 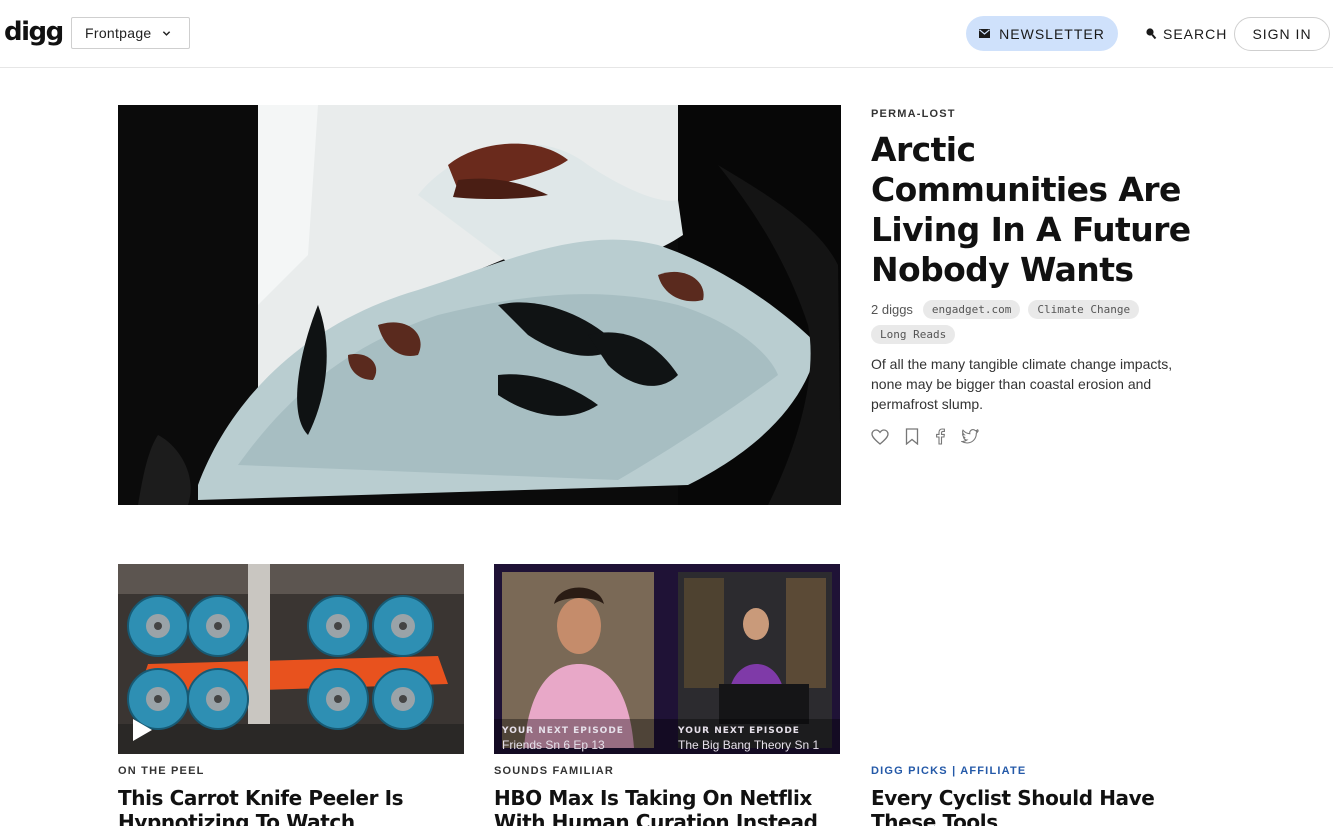 What do you see at coordinates (1052, 33) in the screenshot?
I see `newsletter-label: NEWSLETTER` at bounding box center [1052, 33].